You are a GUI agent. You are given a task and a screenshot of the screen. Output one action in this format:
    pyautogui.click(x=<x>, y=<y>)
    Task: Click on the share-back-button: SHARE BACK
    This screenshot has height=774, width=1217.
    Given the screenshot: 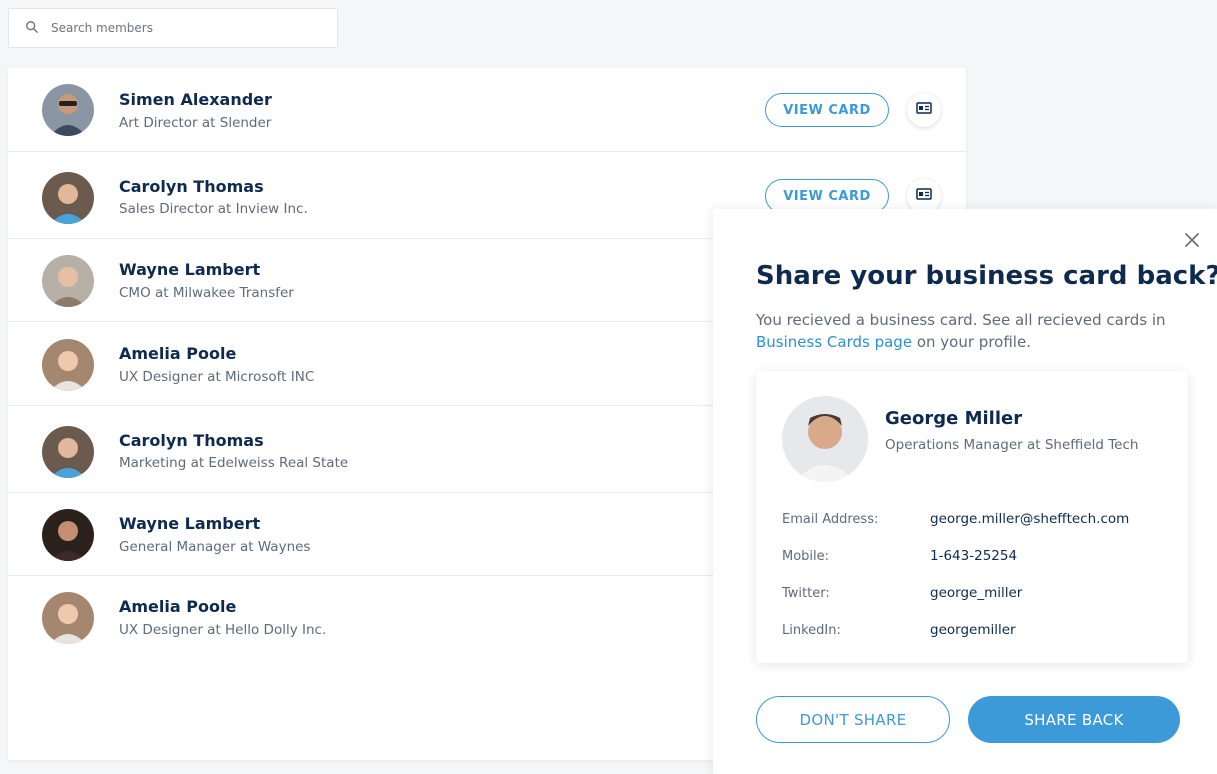 What is the action you would take?
    pyautogui.click(x=1074, y=719)
    